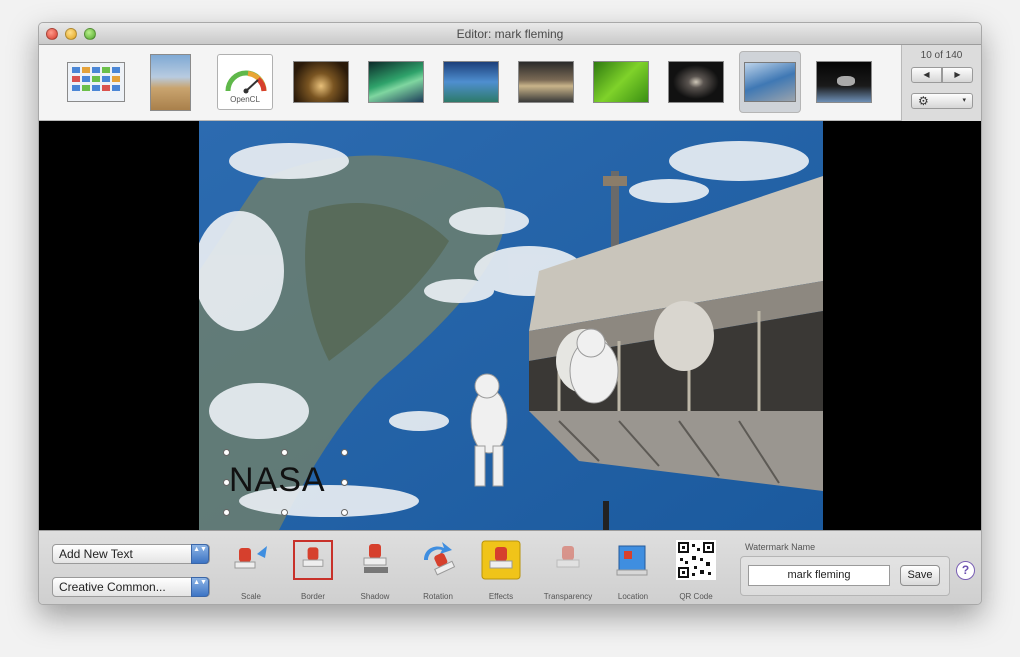 This screenshot has height=657, width=1020. What do you see at coordinates (546, 82) in the screenshot?
I see `thumbnail-dusk` at bounding box center [546, 82].